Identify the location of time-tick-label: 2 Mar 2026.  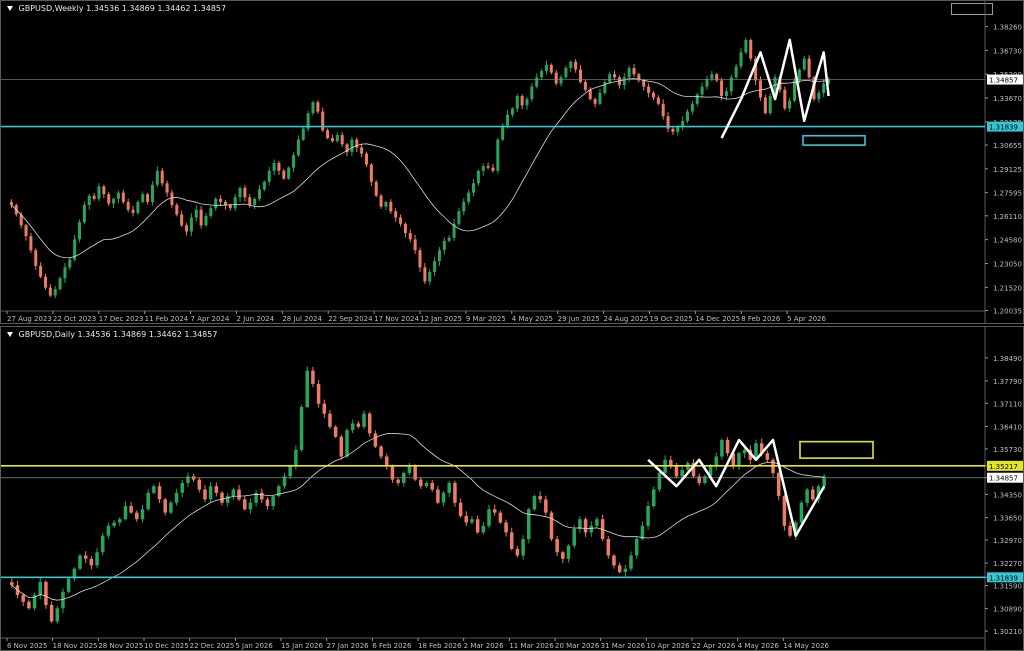
(484, 646).